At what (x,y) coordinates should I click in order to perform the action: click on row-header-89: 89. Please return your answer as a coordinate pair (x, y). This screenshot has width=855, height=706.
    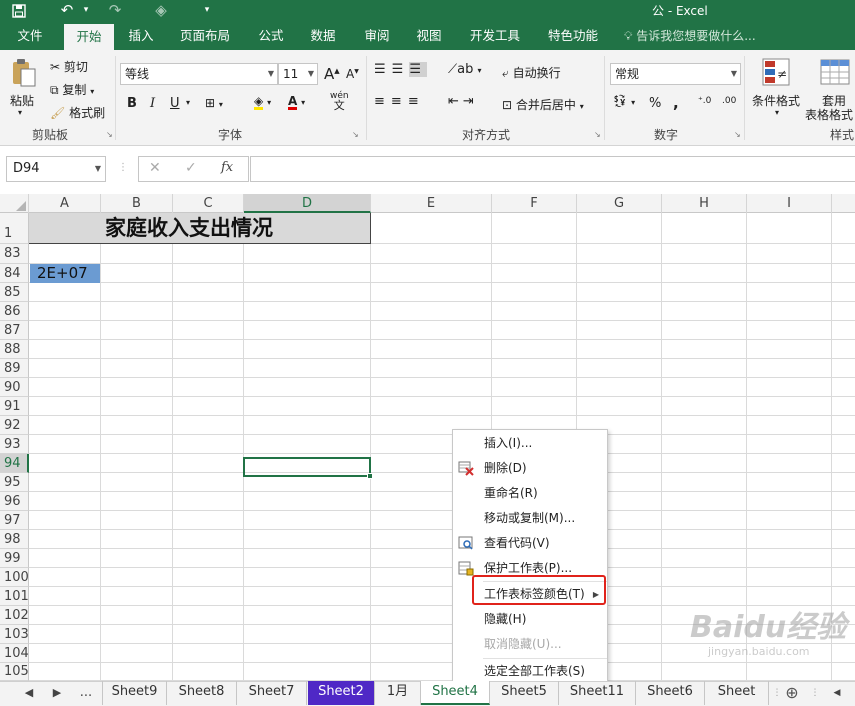
    Looking at the image, I should click on (14, 368).